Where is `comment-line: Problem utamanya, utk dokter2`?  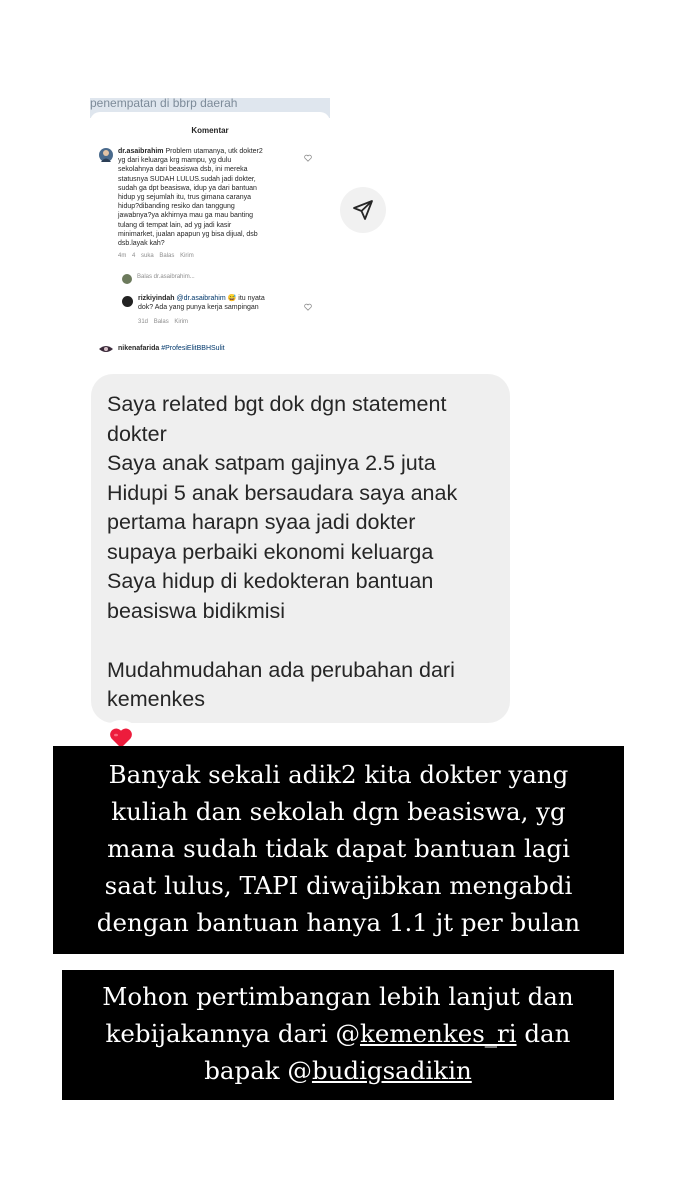 comment-line: Problem utamanya, utk dokter2 is located at coordinates (214, 151).